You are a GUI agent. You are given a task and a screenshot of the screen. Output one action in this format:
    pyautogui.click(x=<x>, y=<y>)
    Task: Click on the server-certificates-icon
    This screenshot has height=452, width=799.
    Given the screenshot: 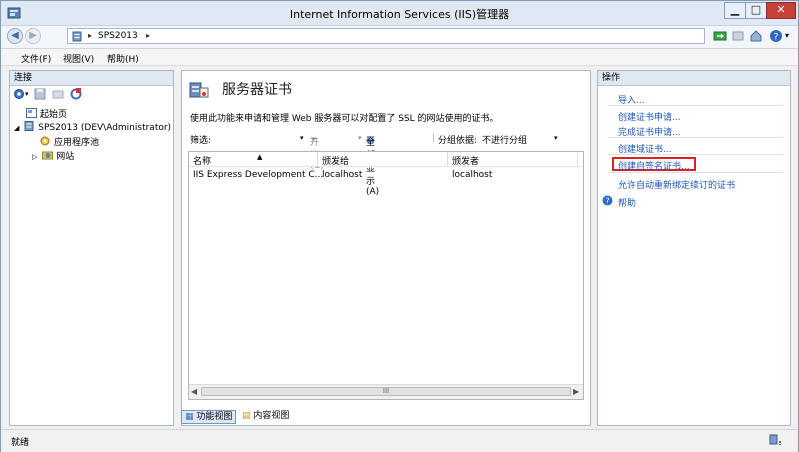 What is the action you would take?
    pyautogui.click(x=199, y=90)
    